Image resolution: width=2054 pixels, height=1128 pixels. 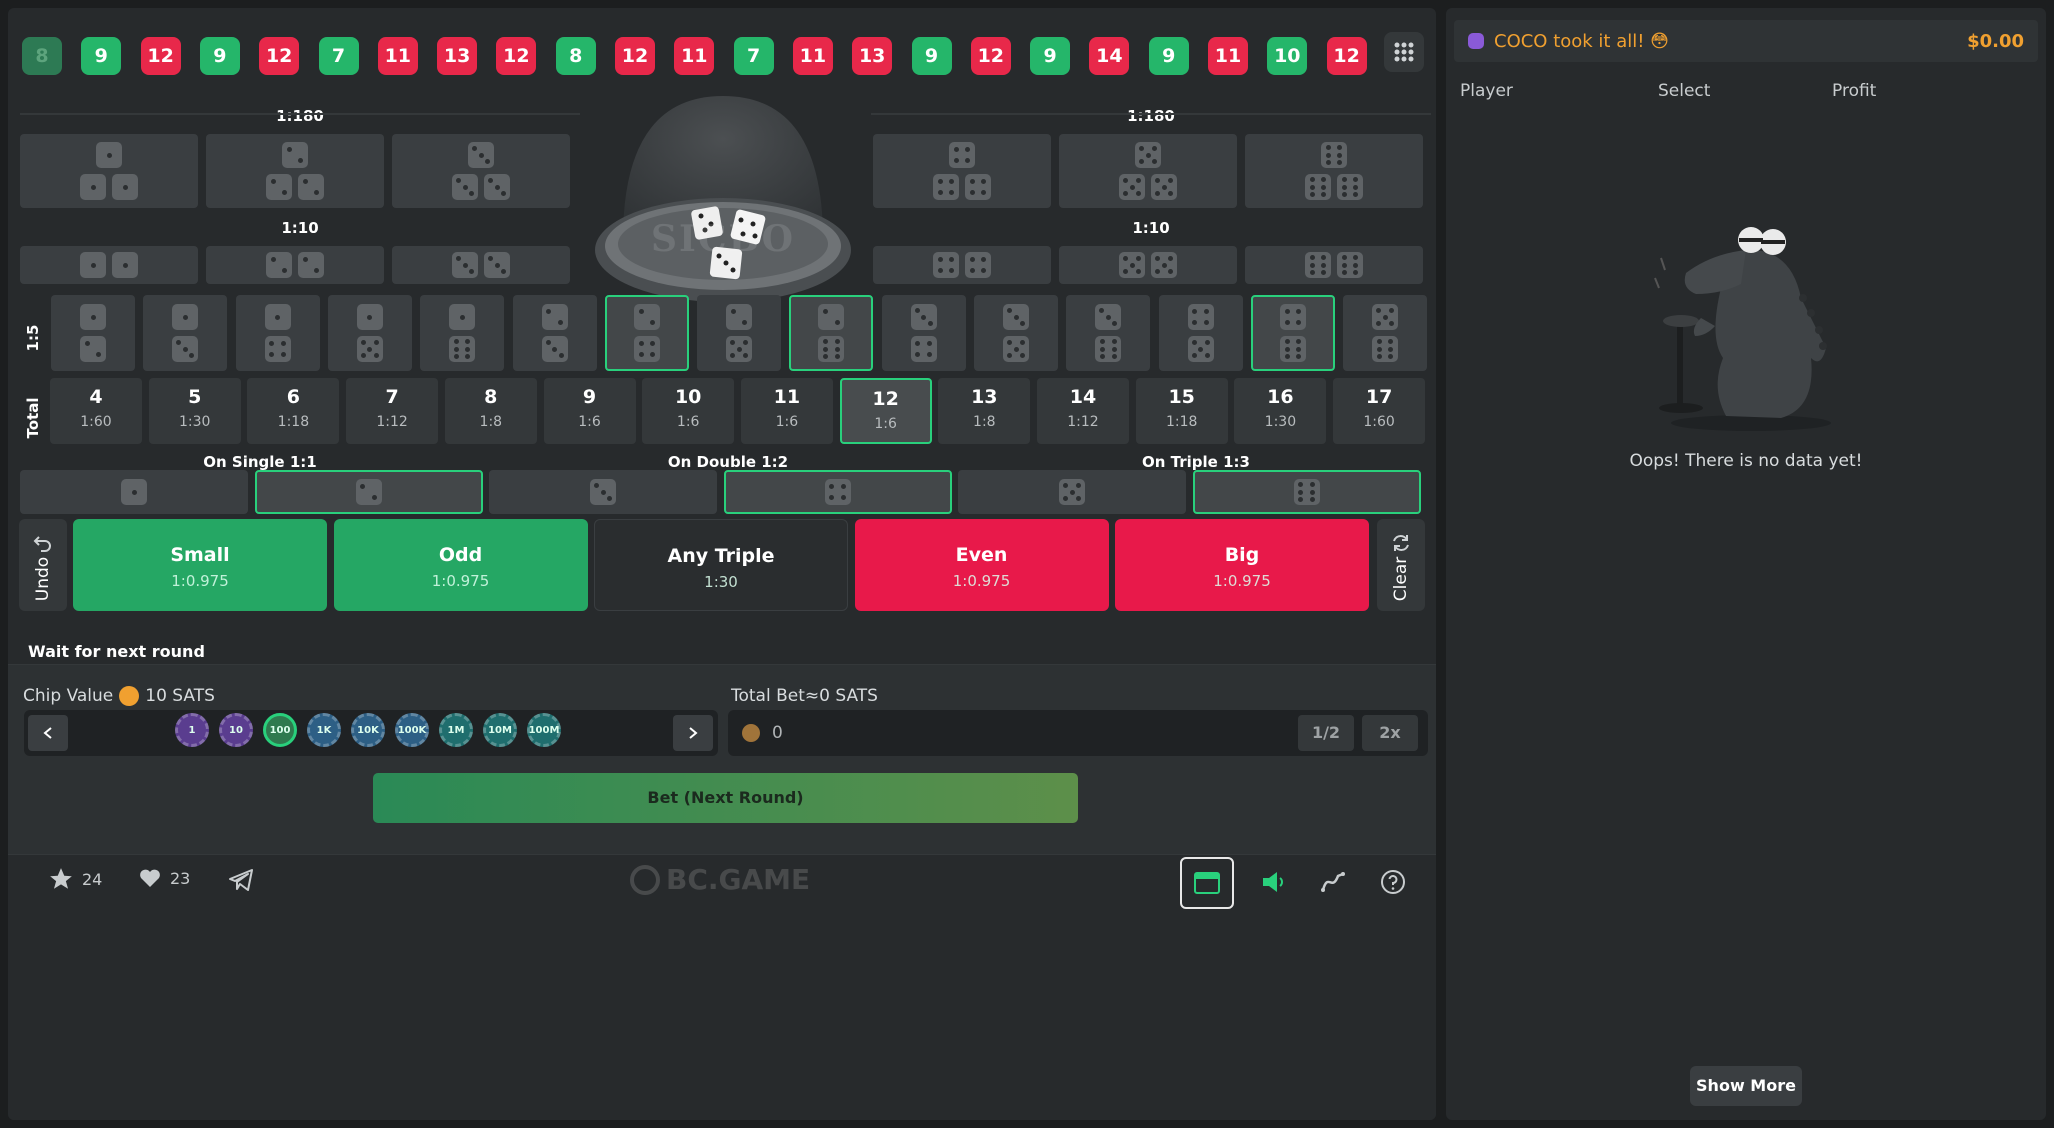 I want to click on total-bet-13: 13 1:8, so click(x=984, y=411).